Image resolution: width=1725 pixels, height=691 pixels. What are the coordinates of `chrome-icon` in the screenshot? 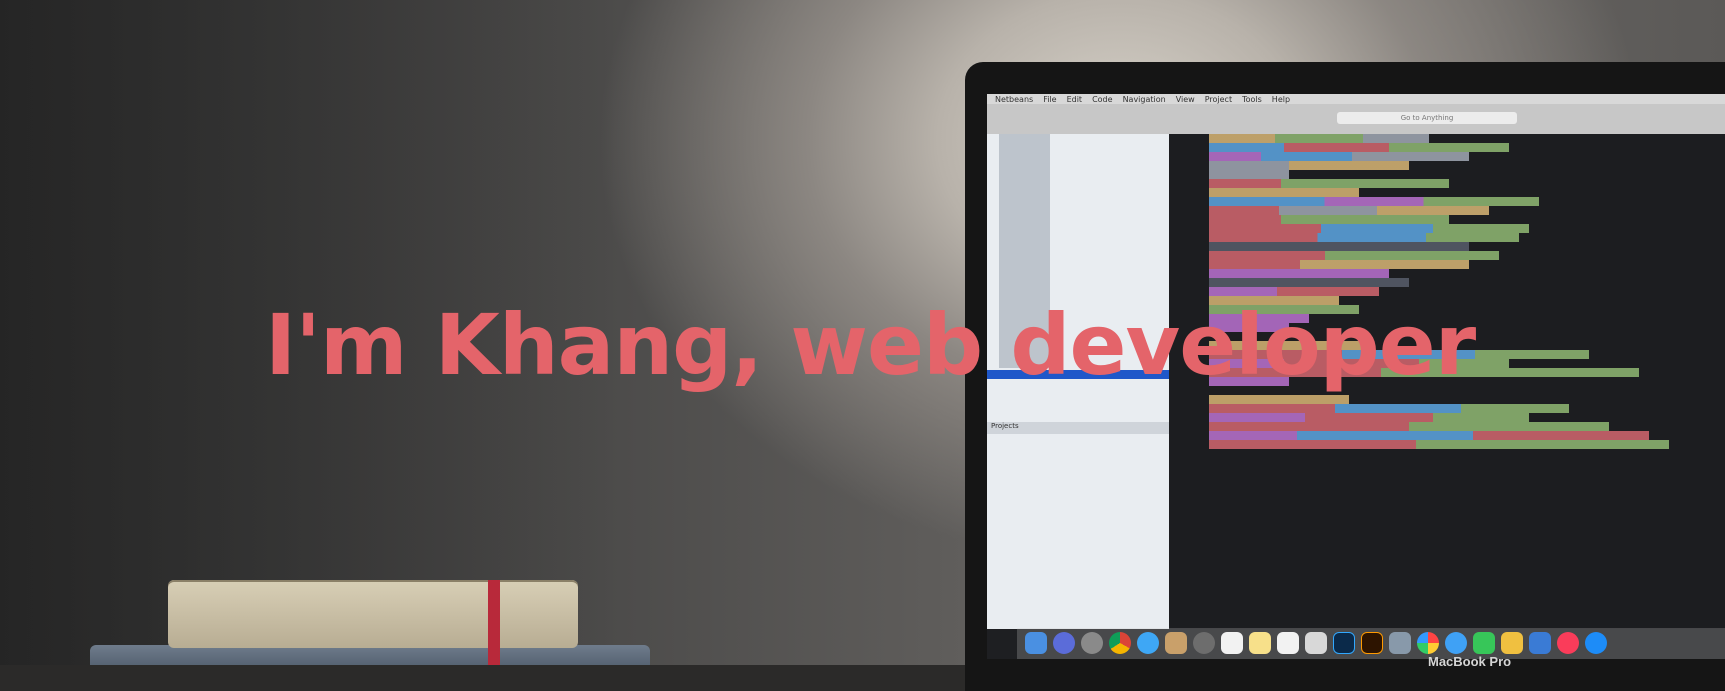 It's located at (1120, 643).